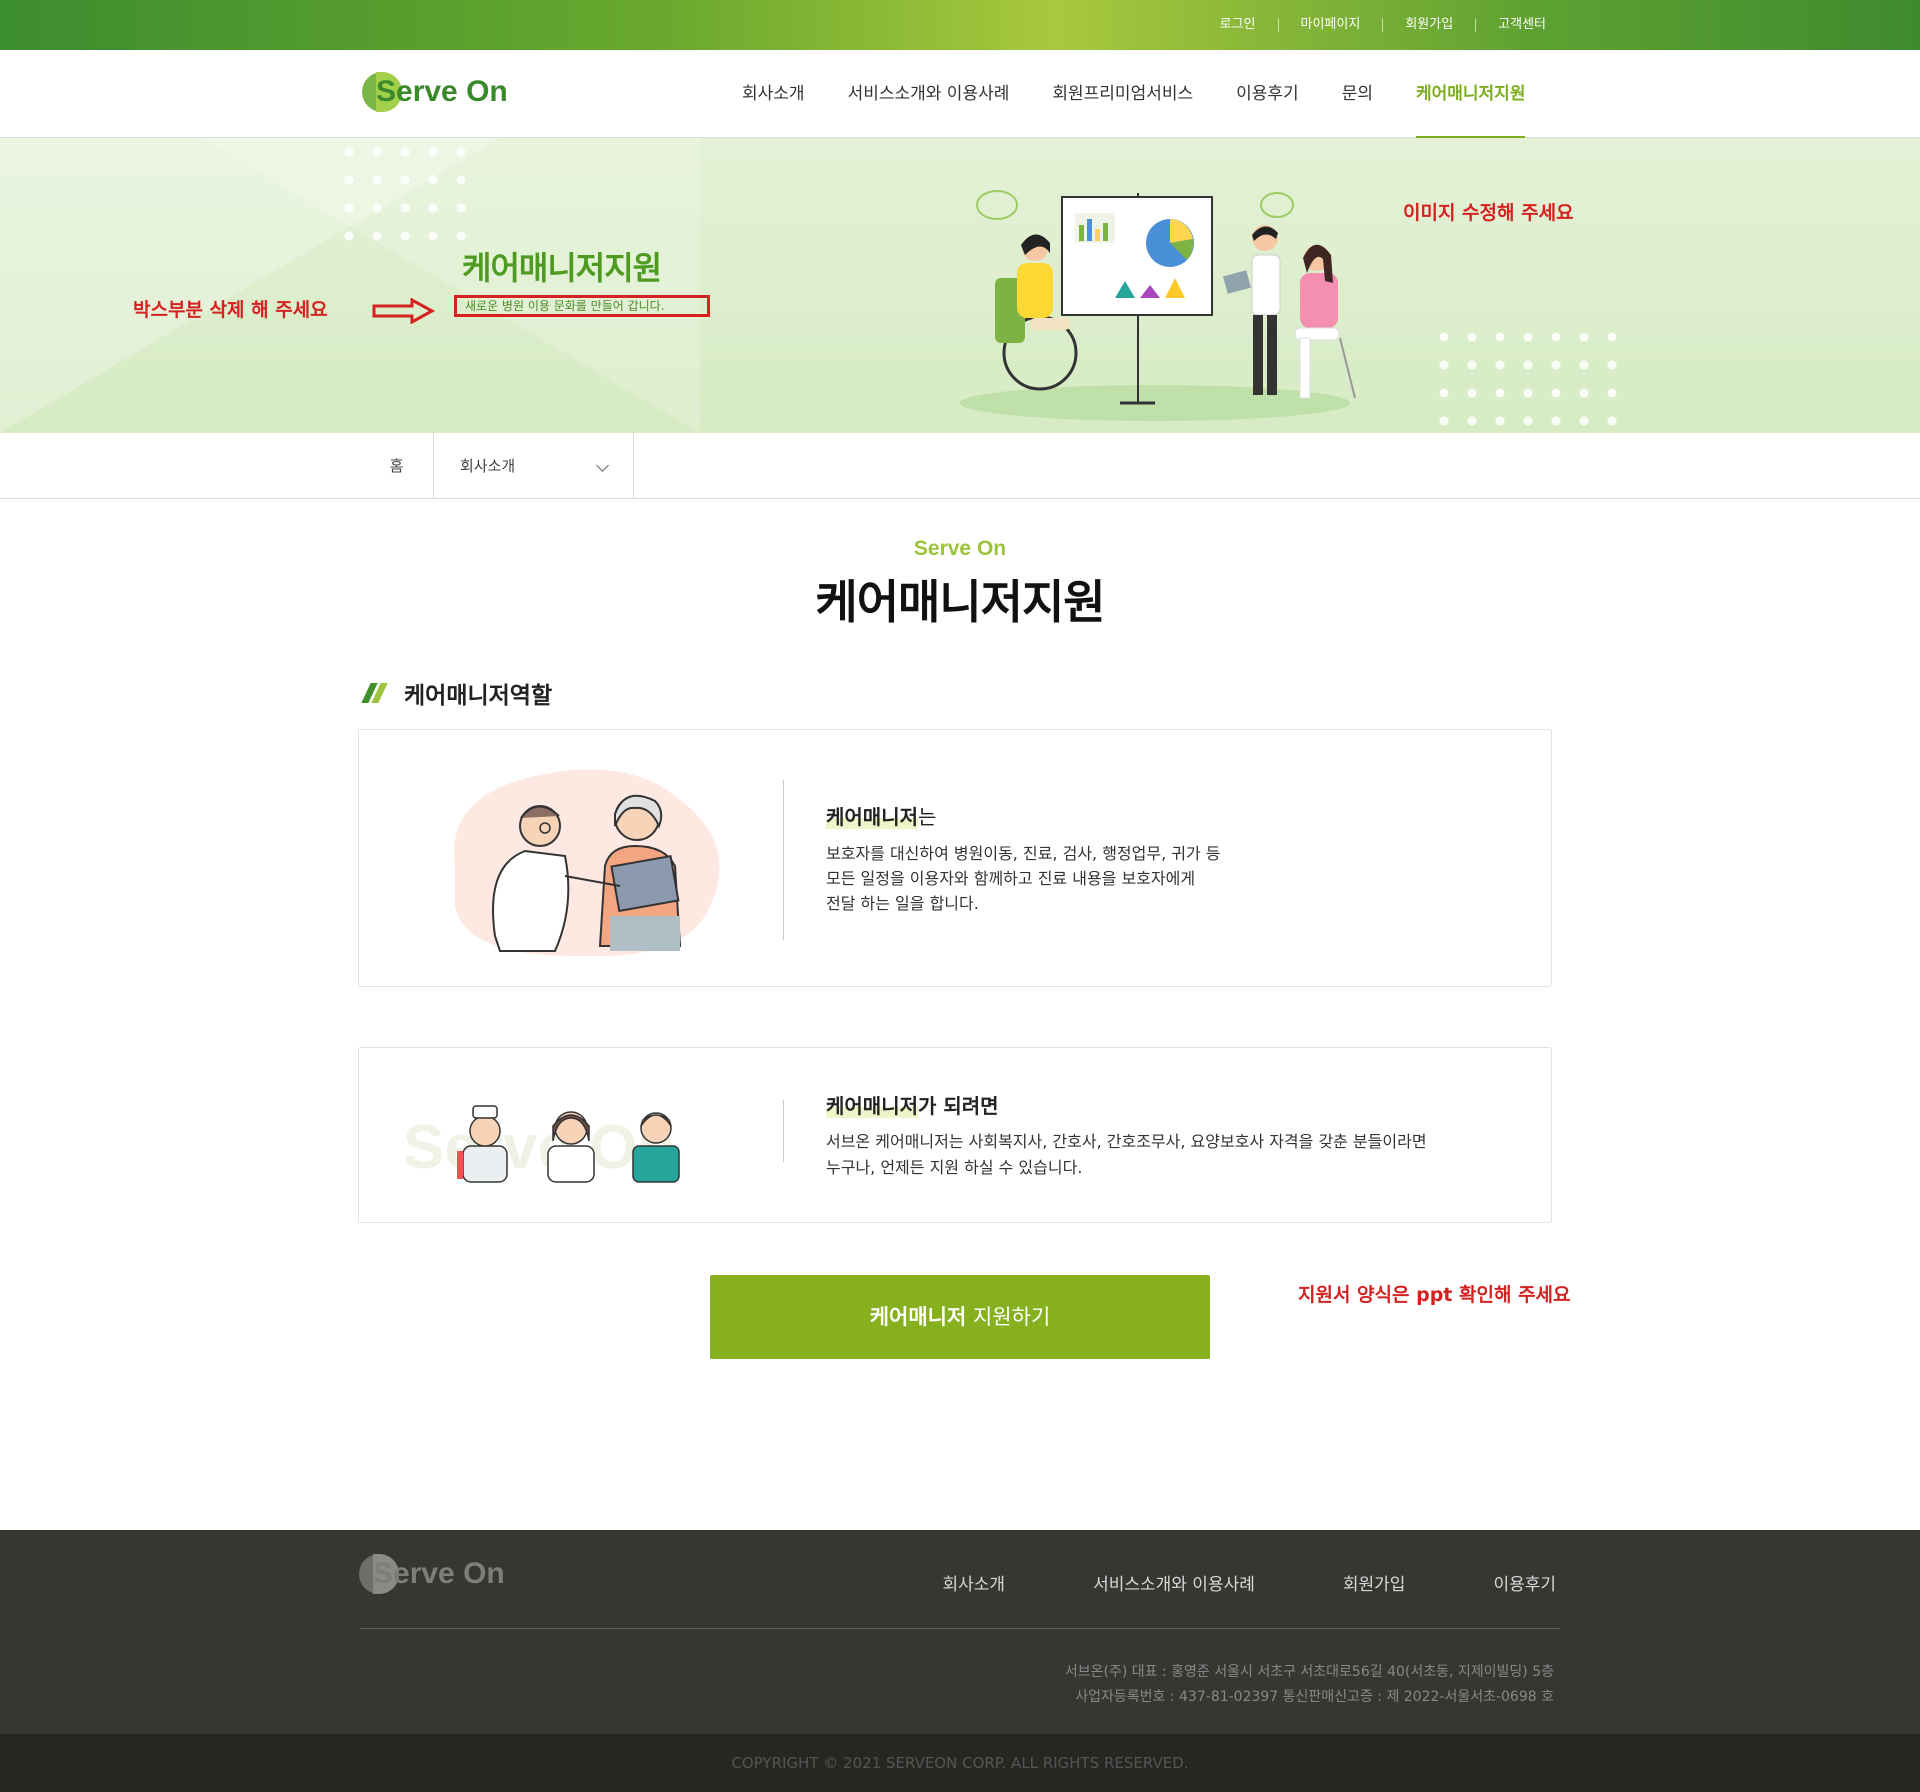 Image resolution: width=1920 pixels, height=1792 pixels. I want to click on subheading: 케어매니저역할, so click(457, 693).